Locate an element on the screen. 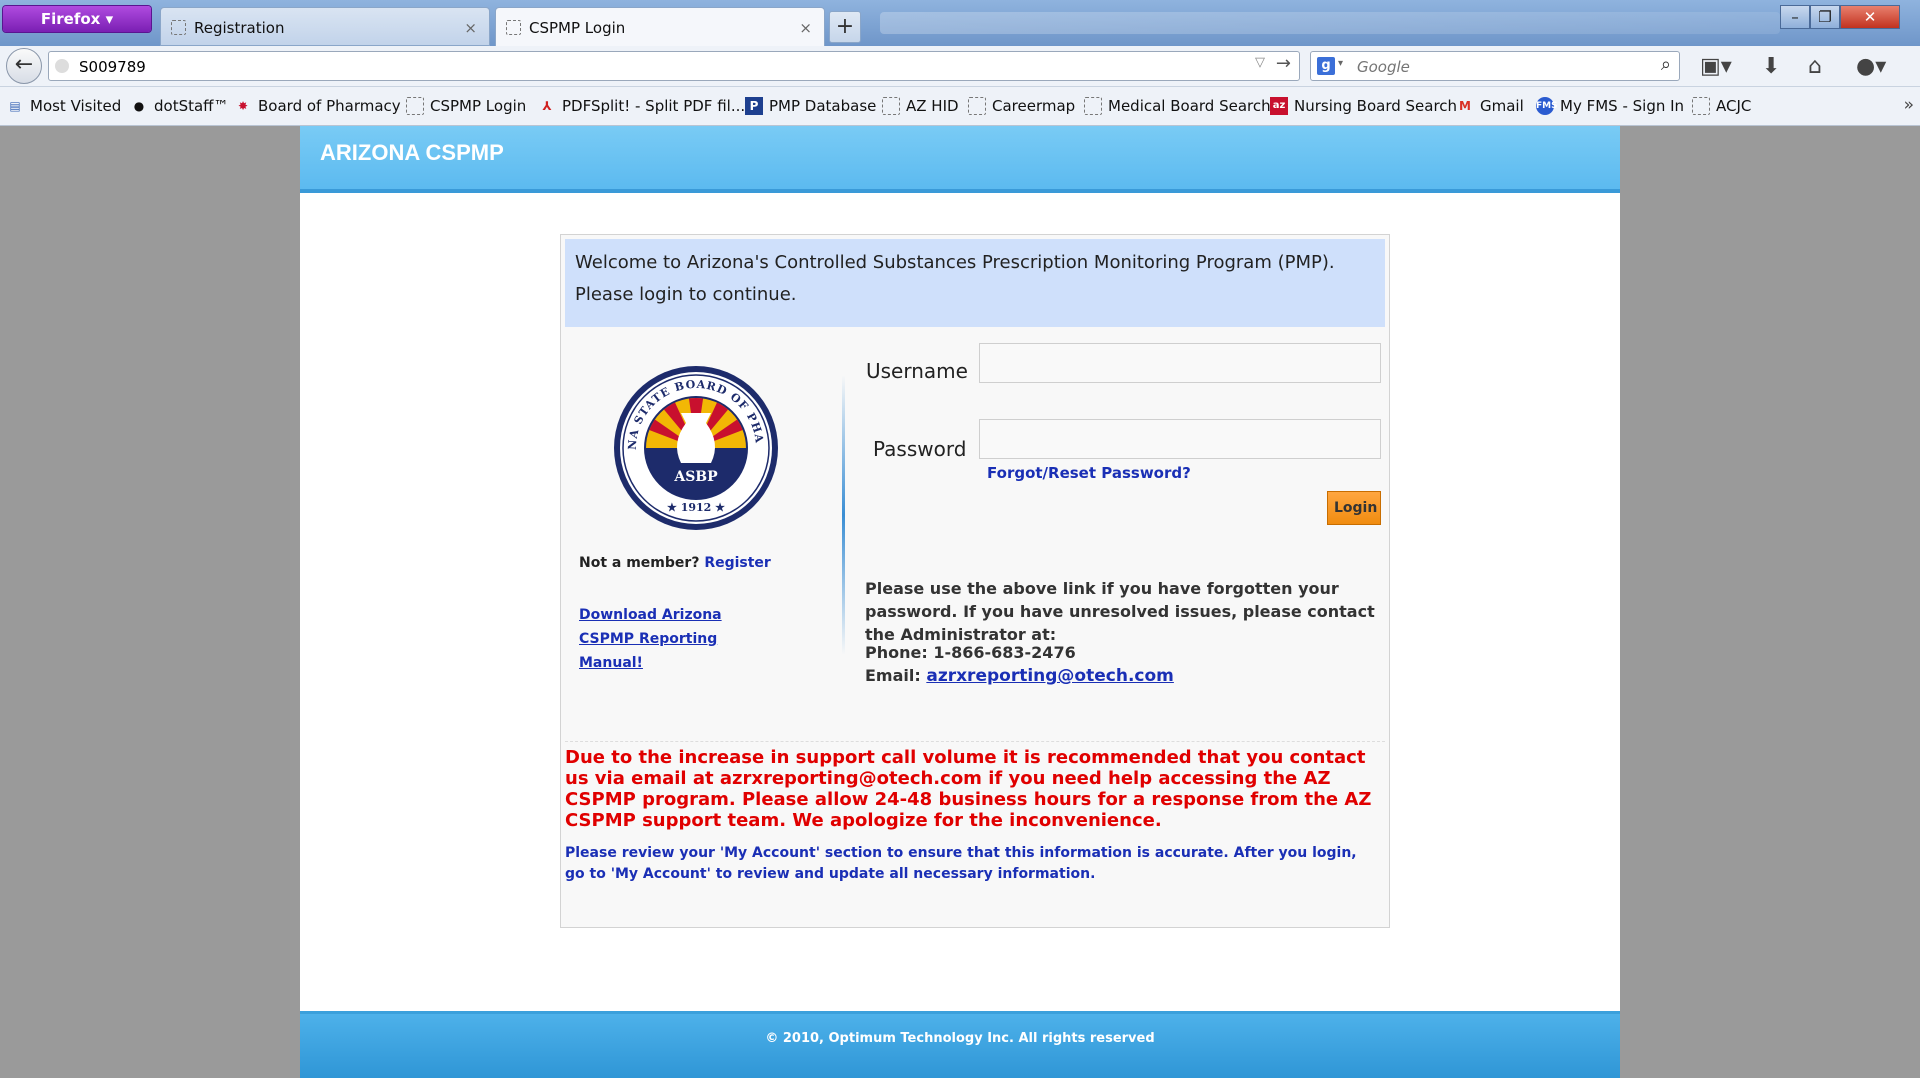 The height and width of the screenshot is (1078, 1920). firefox-menu-button: Firefox ▾ is located at coordinates (77, 19).